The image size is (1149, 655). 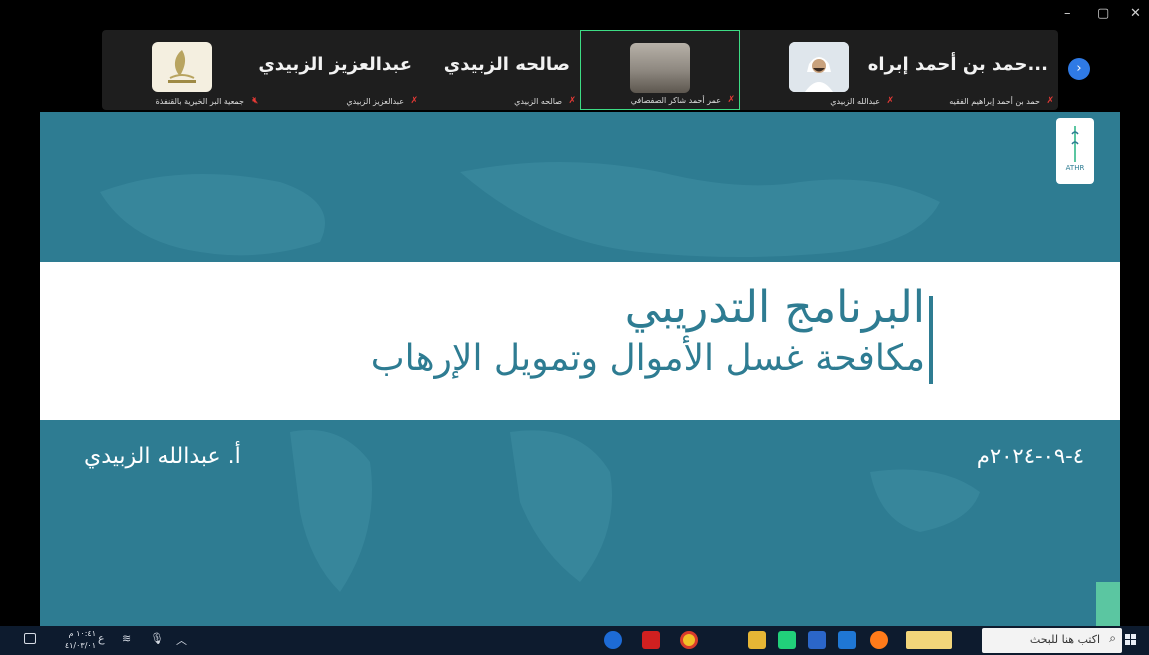 I want to click on participant-tile: صالحه الزبيدي صالحه الزبيدي ✗, so click(x=501, y=70).